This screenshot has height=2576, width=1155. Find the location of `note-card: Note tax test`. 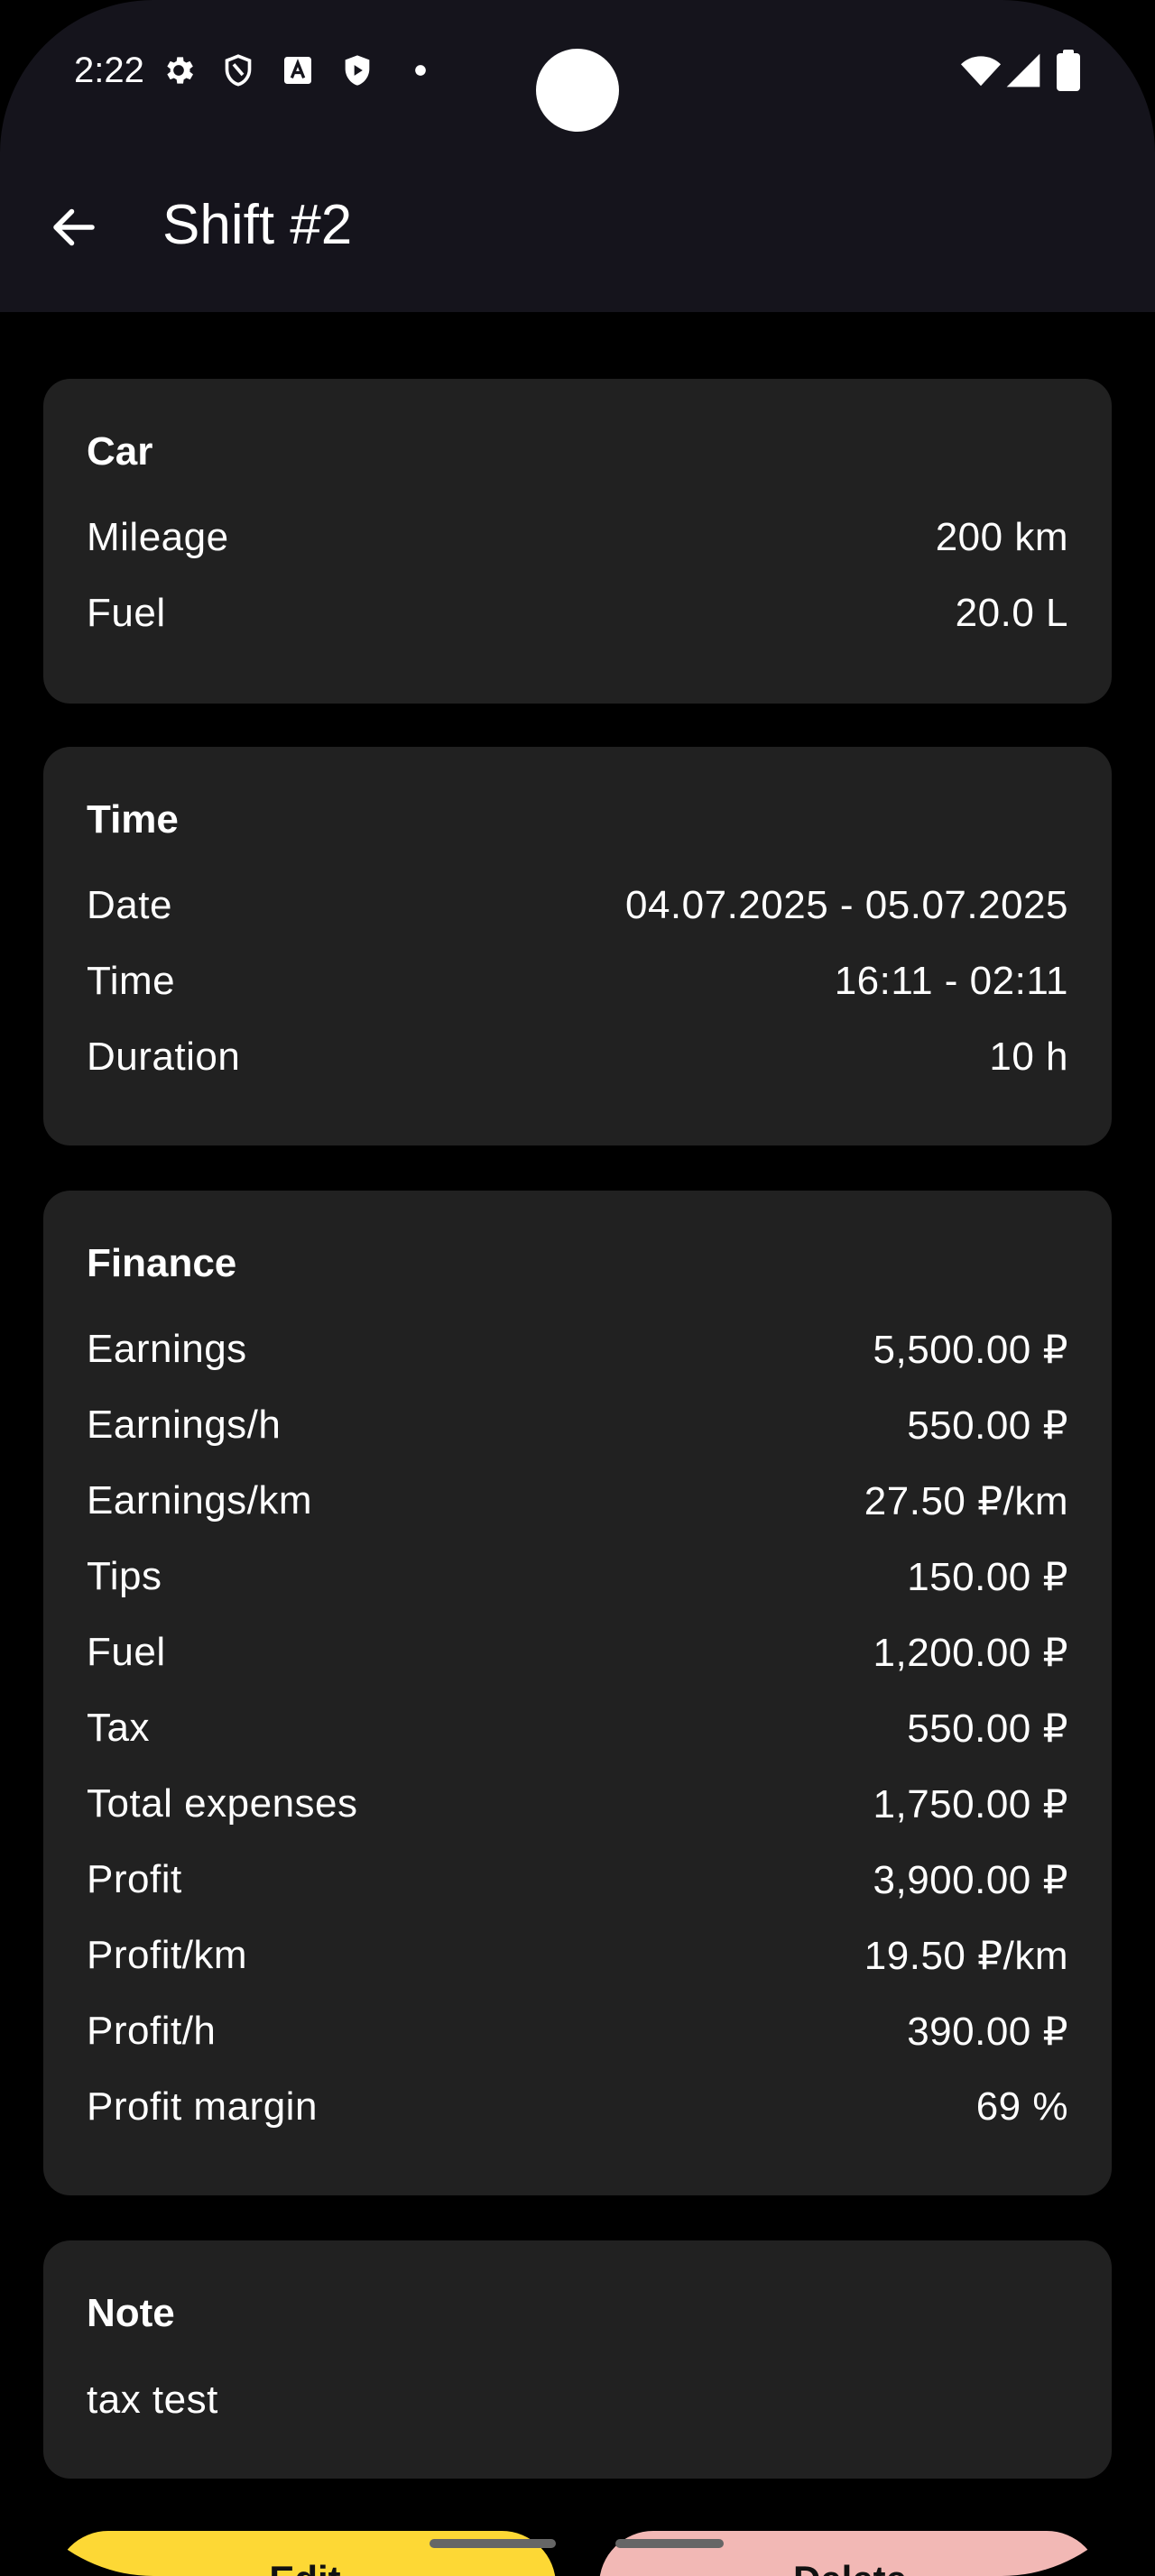

note-card: Note tax test is located at coordinates (577, 2359).